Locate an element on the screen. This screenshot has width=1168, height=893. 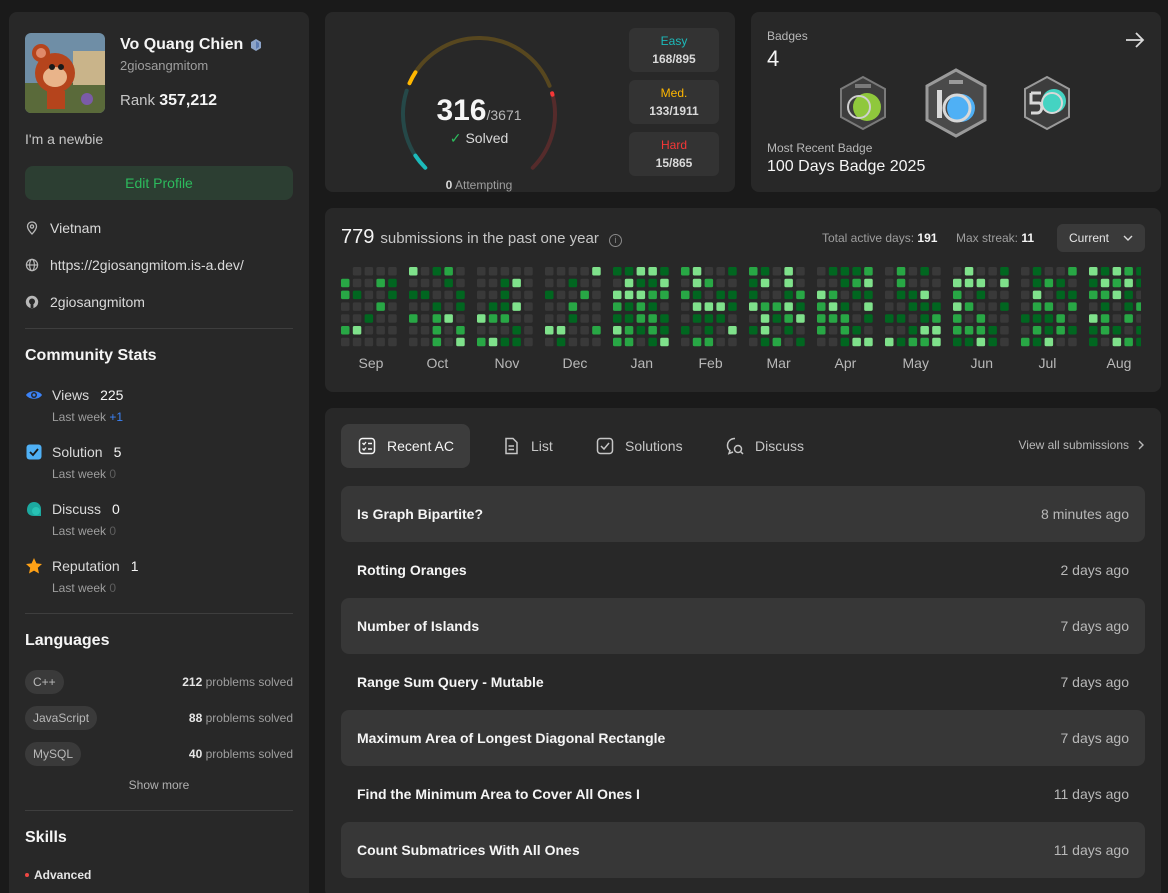
arrow-right-icon is located at coordinates (1135, 40).